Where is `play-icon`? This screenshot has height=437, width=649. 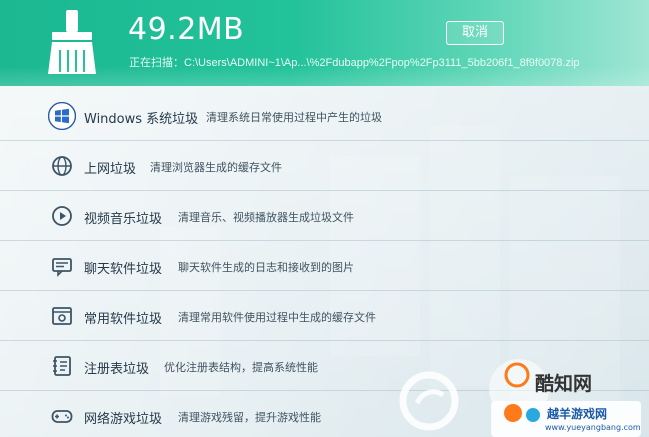
play-icon is located at coordinates (62, 216).